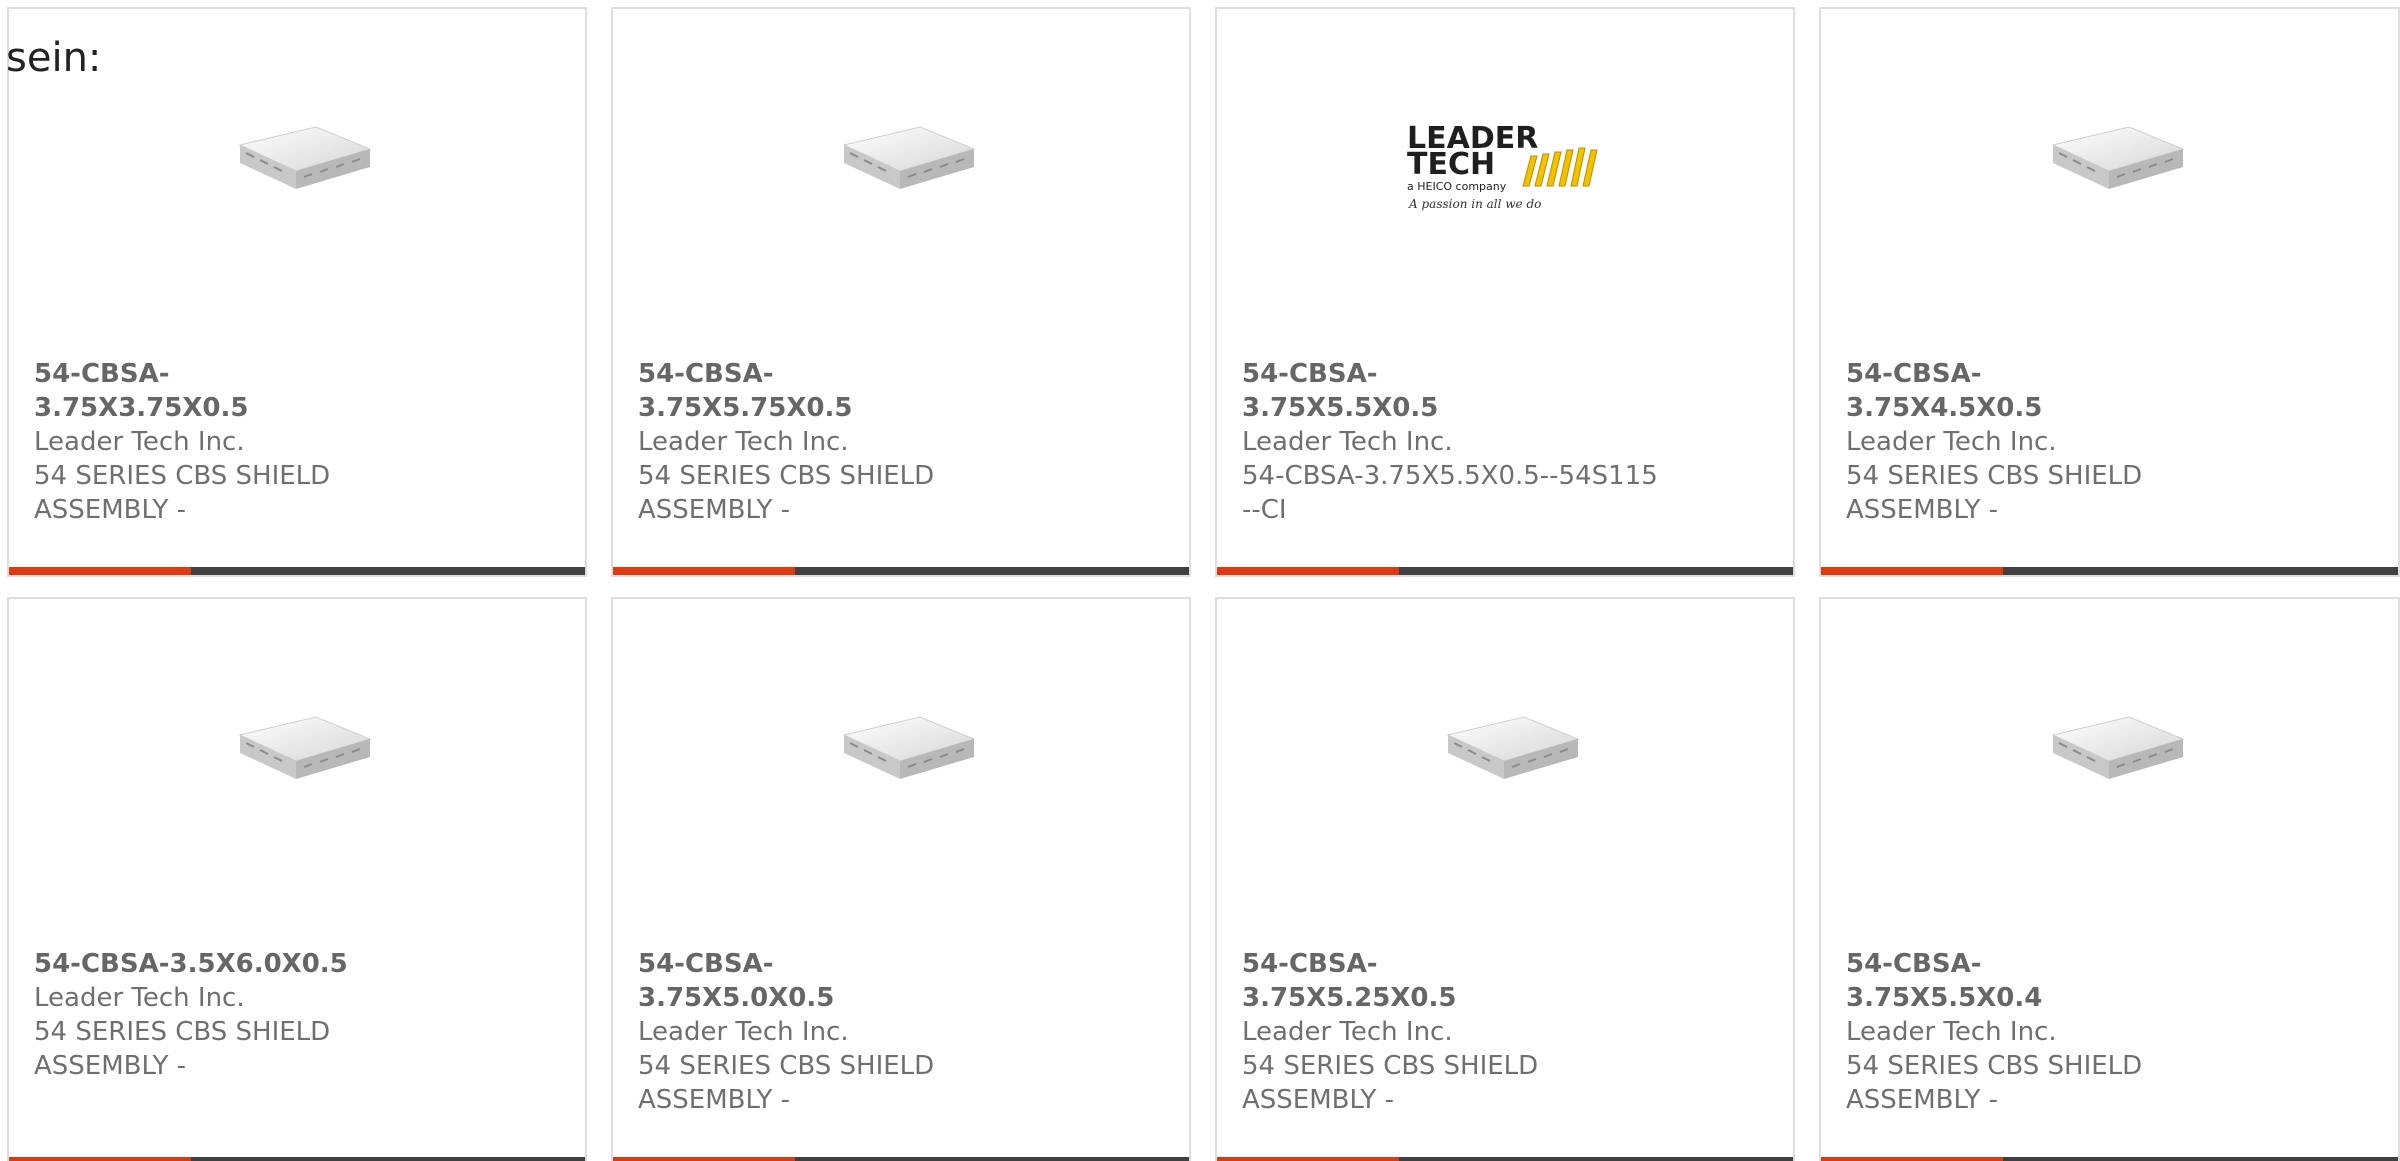 Image resolution: width=2400 pixels, height=1161 pixels. What do you see at coordinates (1407, 981) in the screenshot?
I see `product-part-number: 54-CBSA-3.75X5.25X0.5` at bounding box center [1407, 981].